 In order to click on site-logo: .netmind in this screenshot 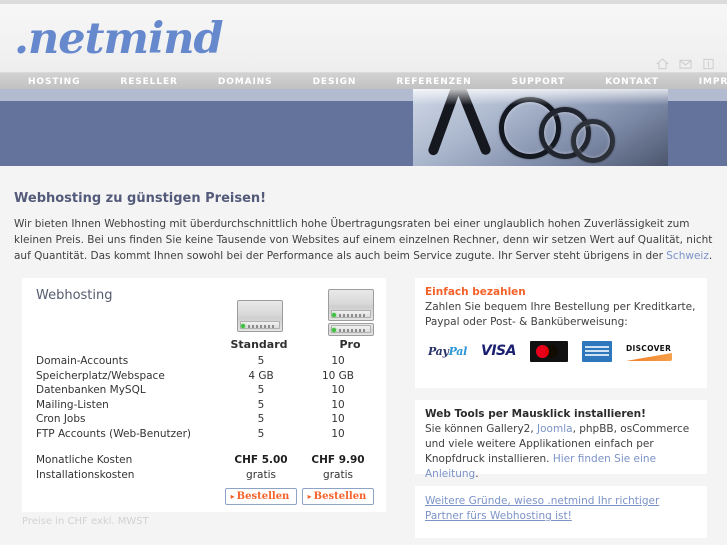, I will do `click(119, 39)`.